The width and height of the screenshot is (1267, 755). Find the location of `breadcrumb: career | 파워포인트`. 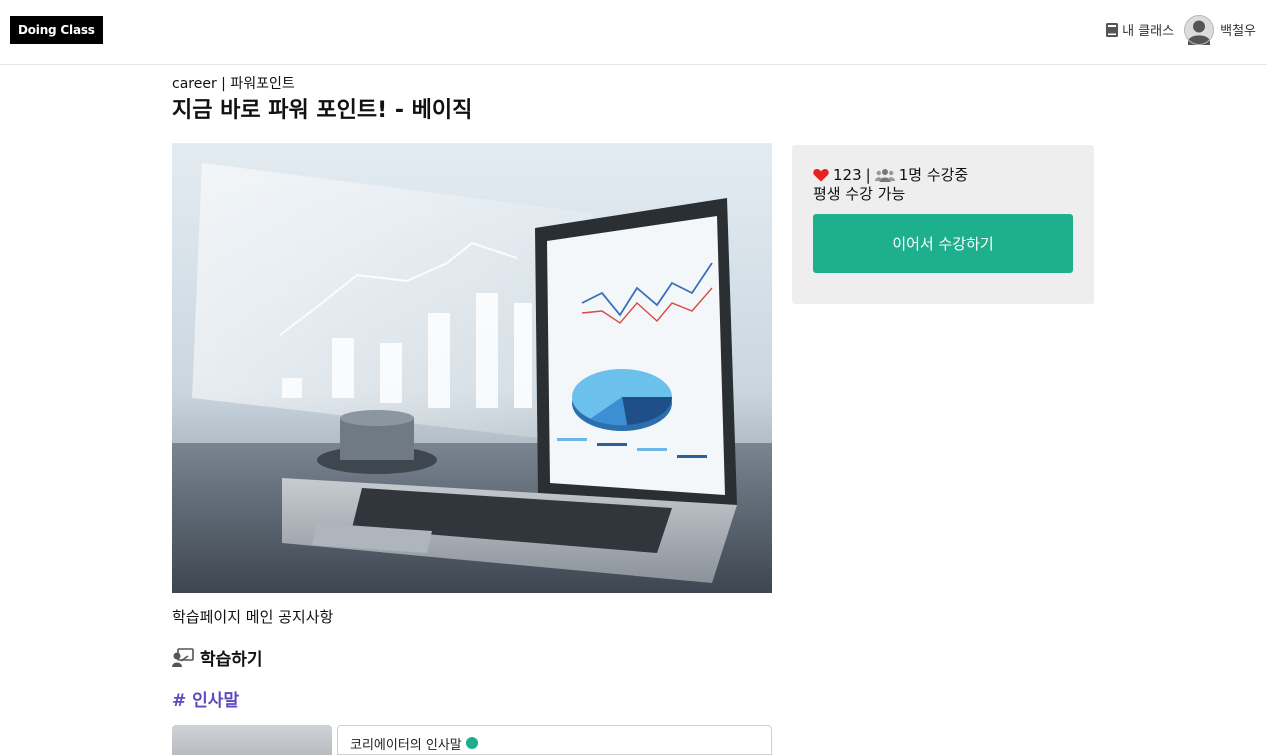

breadcrumb: career | 파워포인트 is located at coordinates (233, 84).